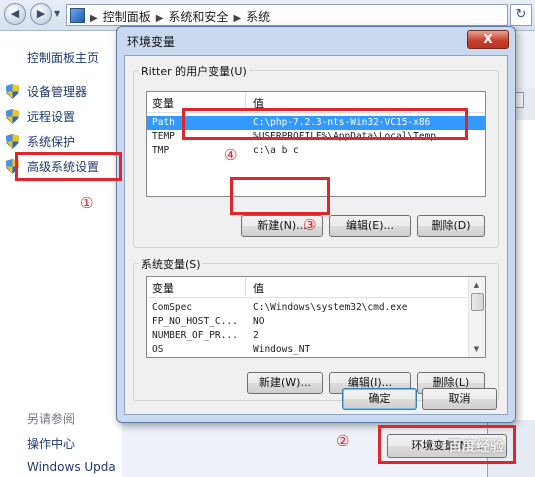 This screenshot has width=535, height=477. I want to click on sidebar-item-remote-settings: 远程设置, so click(40, 117).